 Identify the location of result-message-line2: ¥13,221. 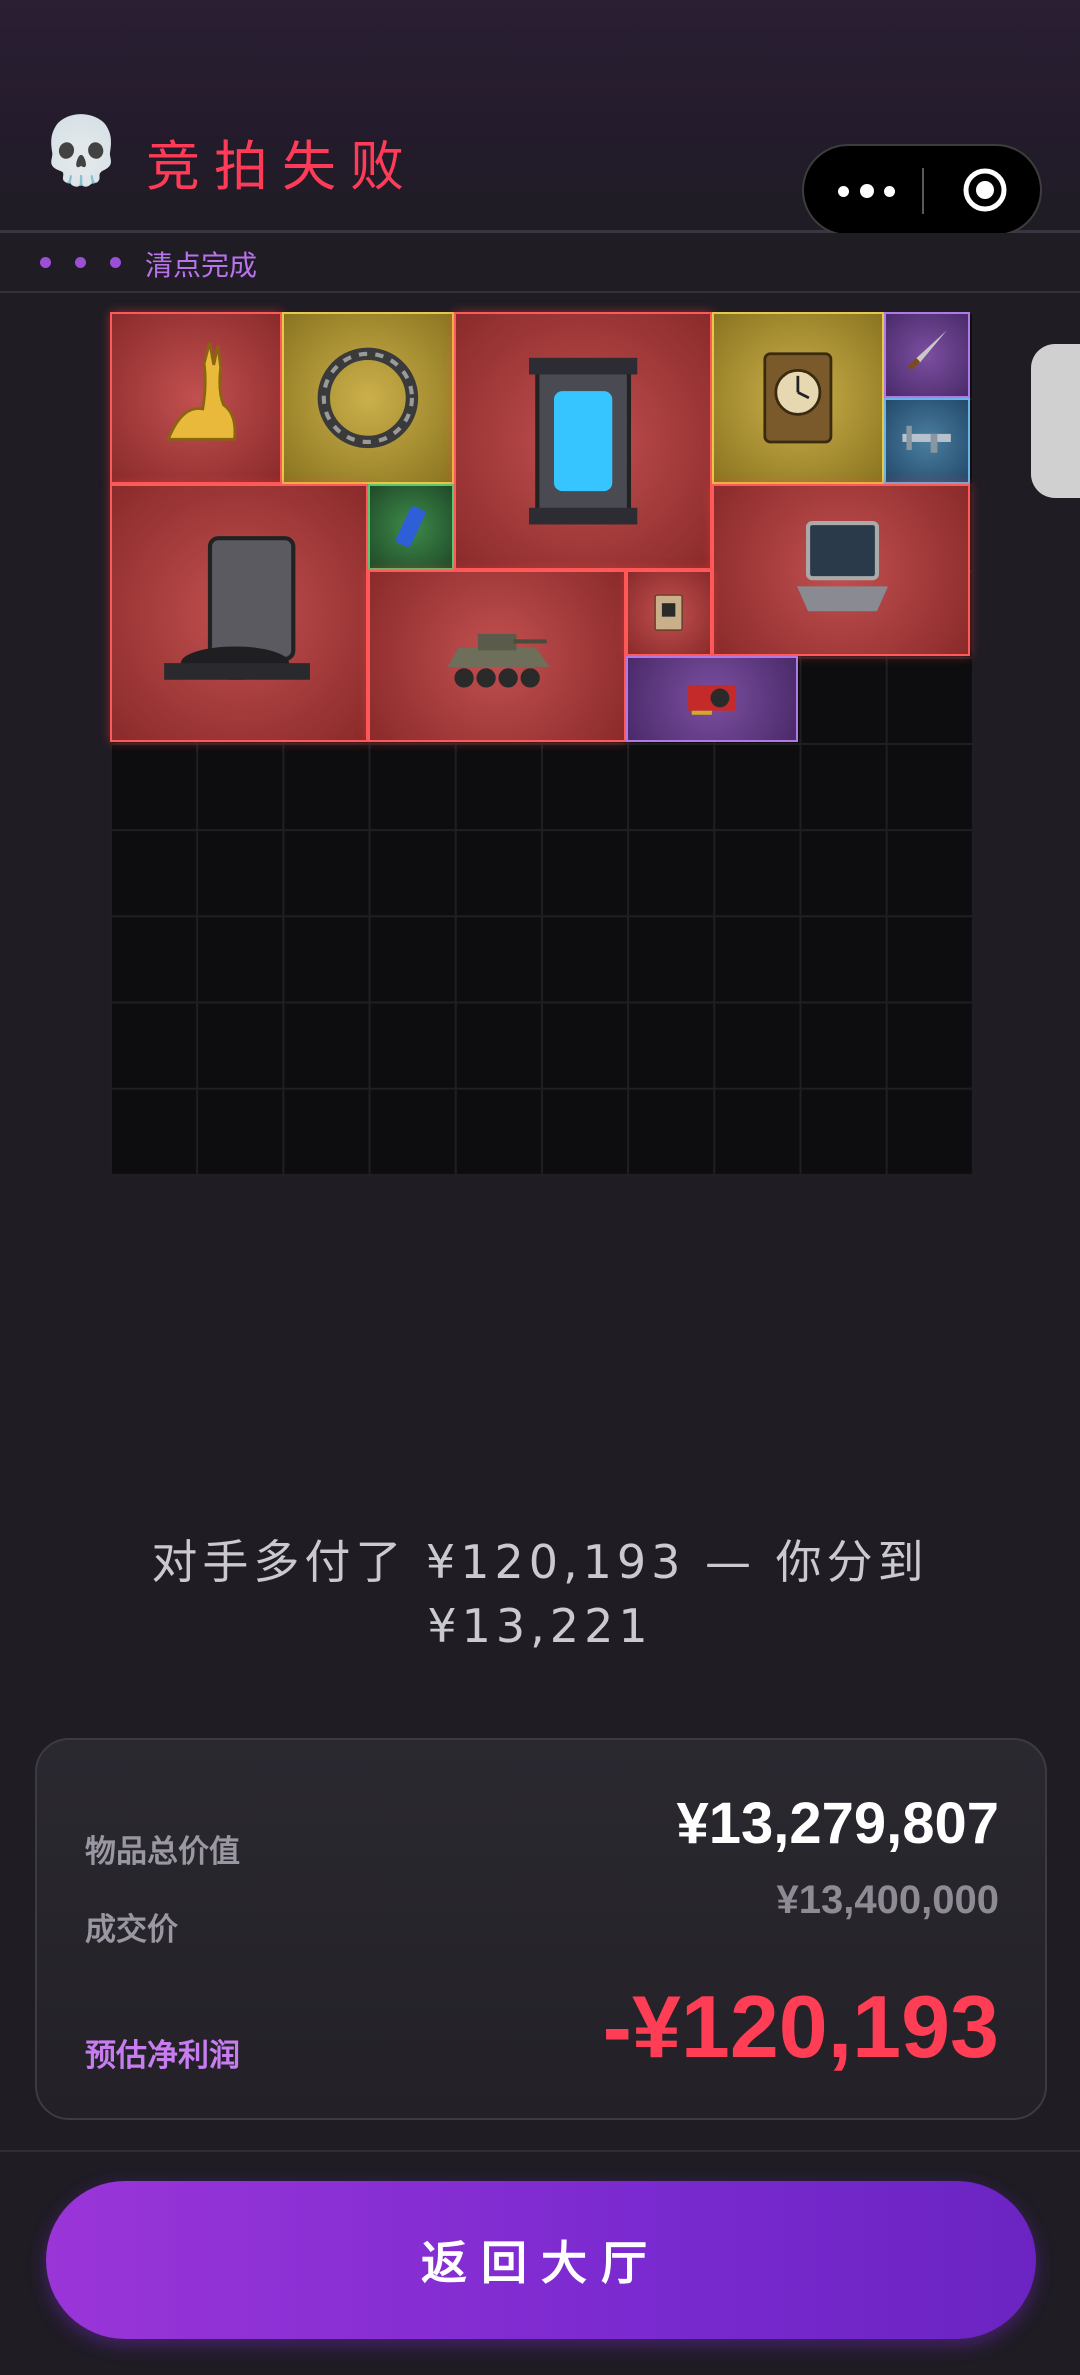
(540, 1626).